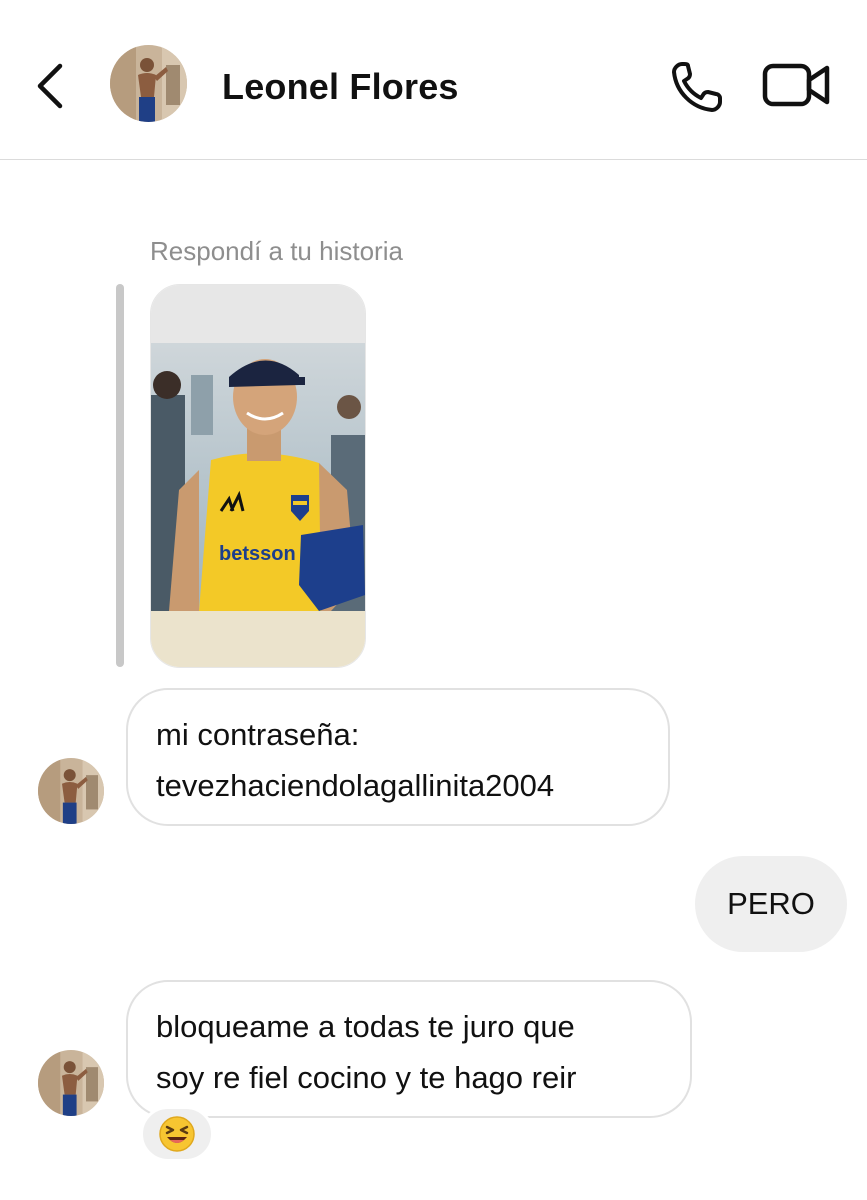  I want to click on story-reply-caption: Respondí a tu historia, so click(276, 251).